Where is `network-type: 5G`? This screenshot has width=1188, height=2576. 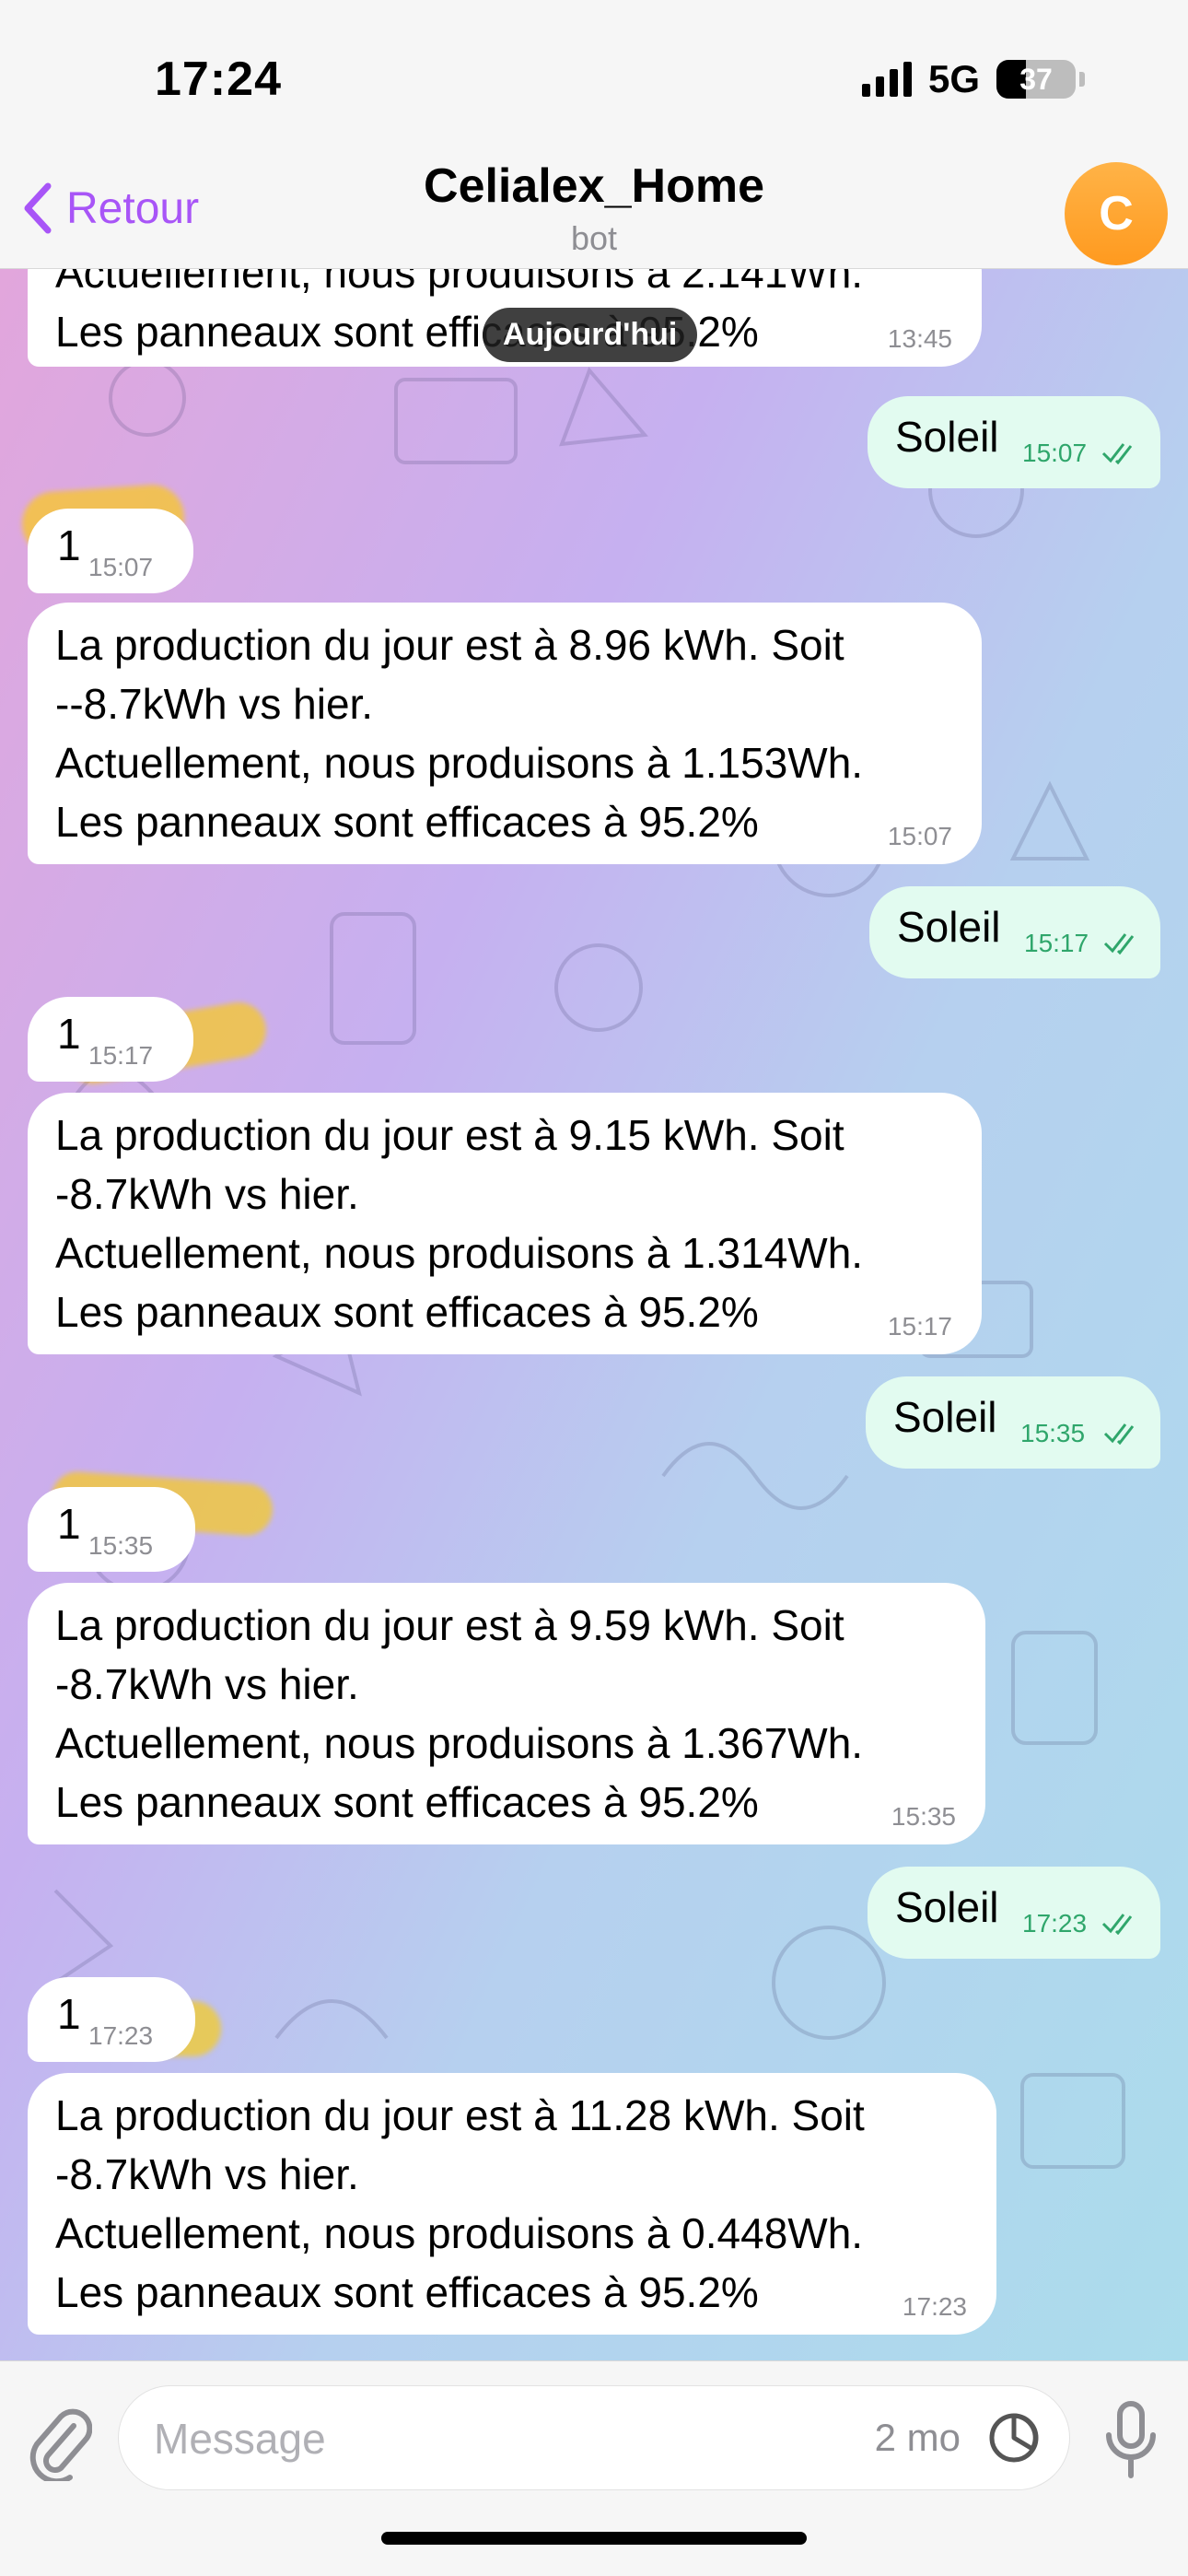
network-type: 5G is located at coordinates (954, 78).